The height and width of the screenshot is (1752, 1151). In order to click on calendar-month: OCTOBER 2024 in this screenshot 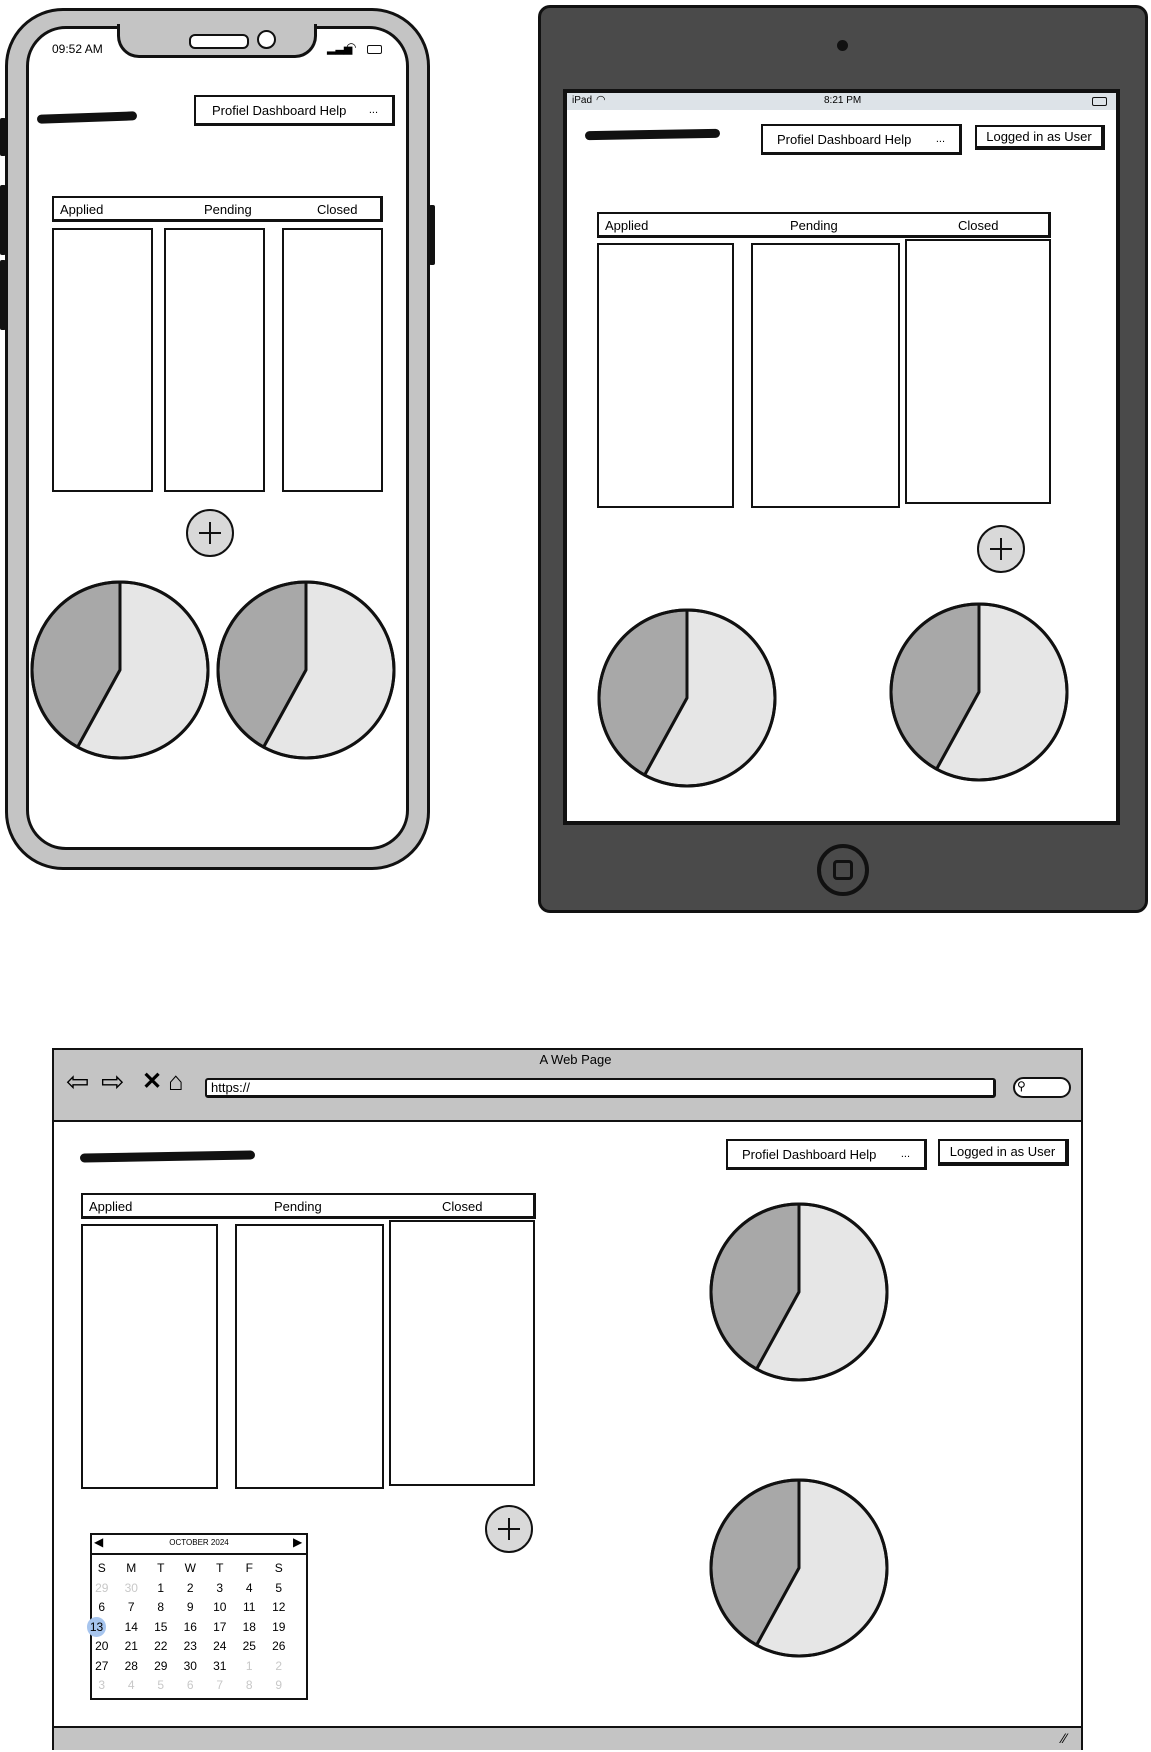, I will do `click(199, 1542)`.